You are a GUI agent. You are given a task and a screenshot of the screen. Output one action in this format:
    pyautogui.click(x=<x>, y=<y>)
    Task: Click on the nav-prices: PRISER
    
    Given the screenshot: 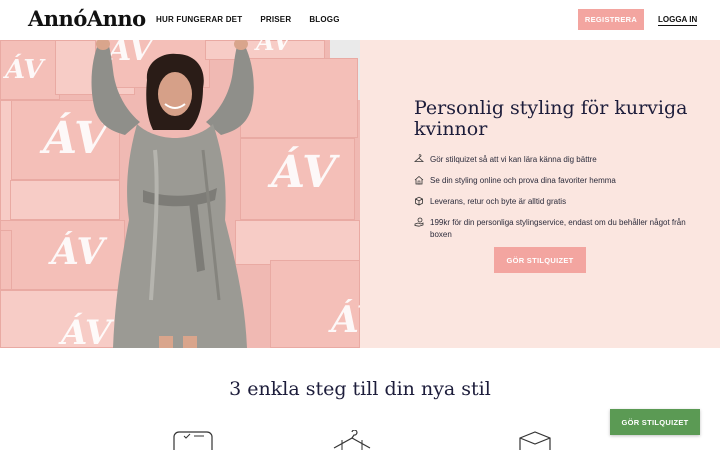 What is the action you would take?
    pyautogui.click(x=275, y=19)
    